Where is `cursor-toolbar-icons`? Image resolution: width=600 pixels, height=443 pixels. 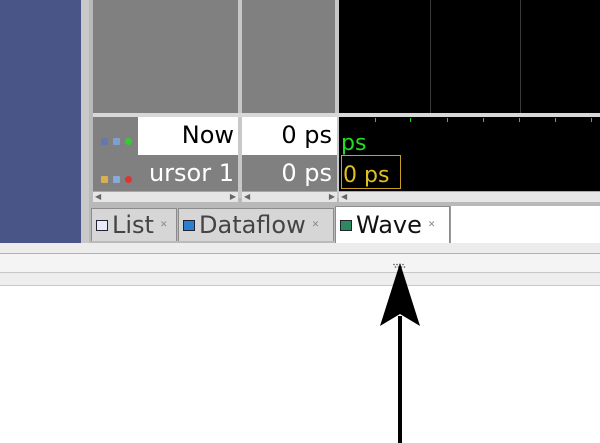 cursor-toolbar-icons is located at coordinates (117, 177).